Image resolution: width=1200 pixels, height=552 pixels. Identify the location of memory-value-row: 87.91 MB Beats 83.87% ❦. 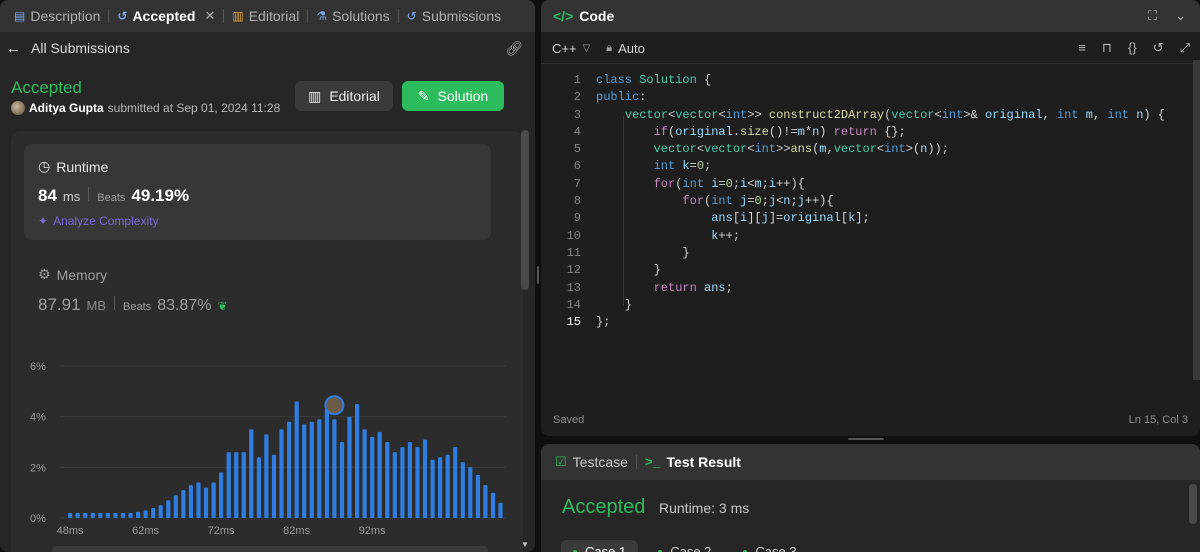
(133, 305).